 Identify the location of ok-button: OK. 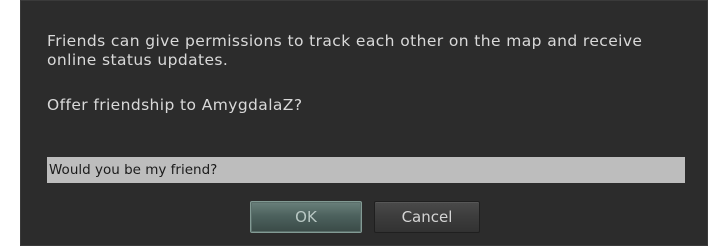
(306, 217).